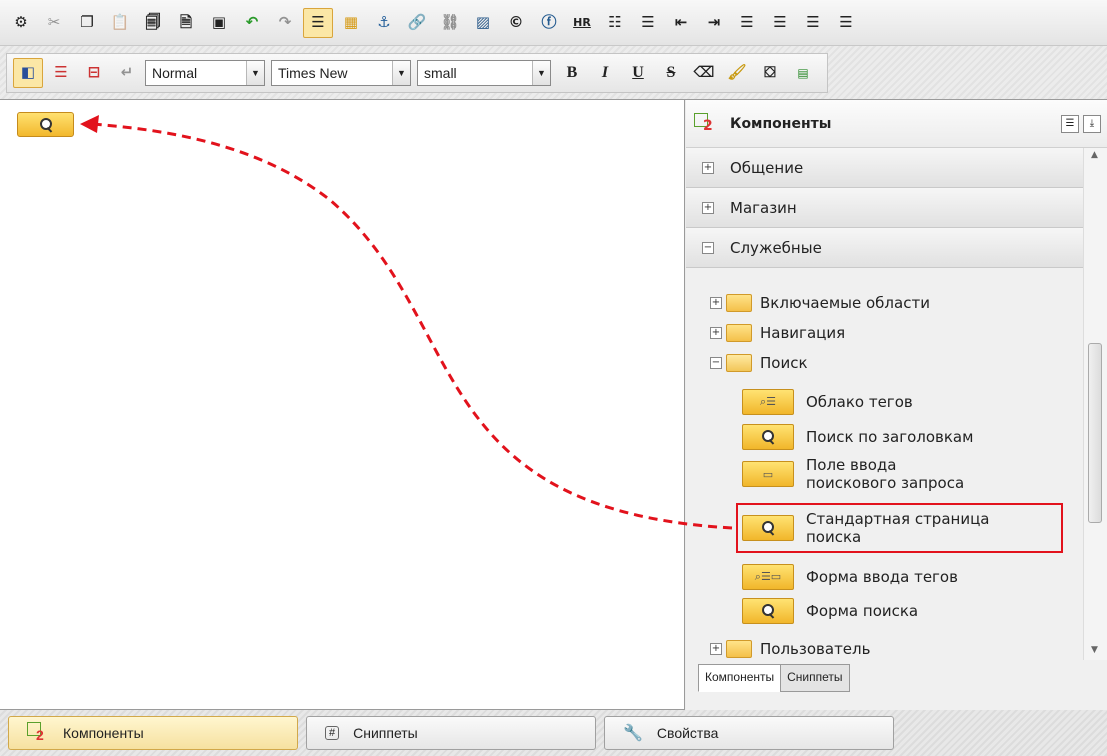 The width and height of the screenshot is (1107, 756). Describe the element at coordinates (638, 73) in the screenshot. I see `underline-button: U` at that location.